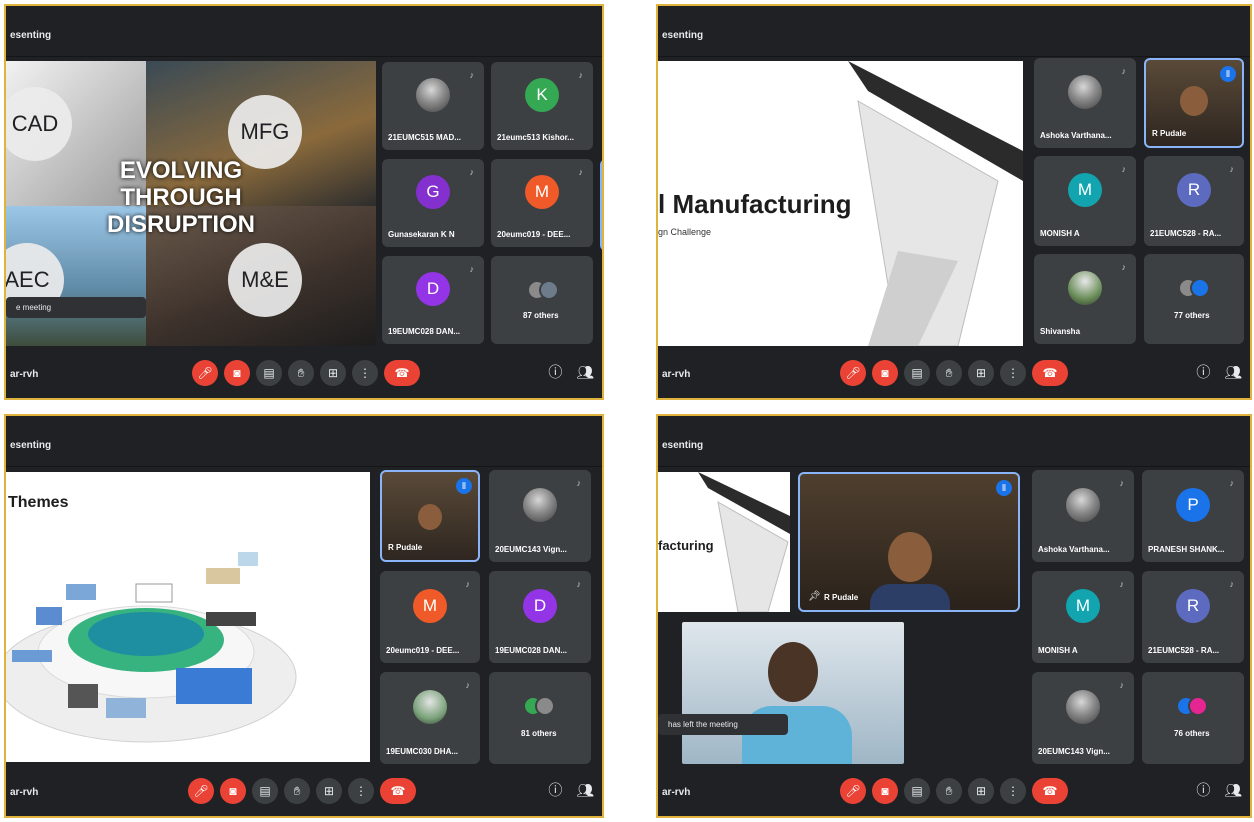 This screenshot has height=822, width=1254. I want to click on participant-photo, so click(1083, 504).